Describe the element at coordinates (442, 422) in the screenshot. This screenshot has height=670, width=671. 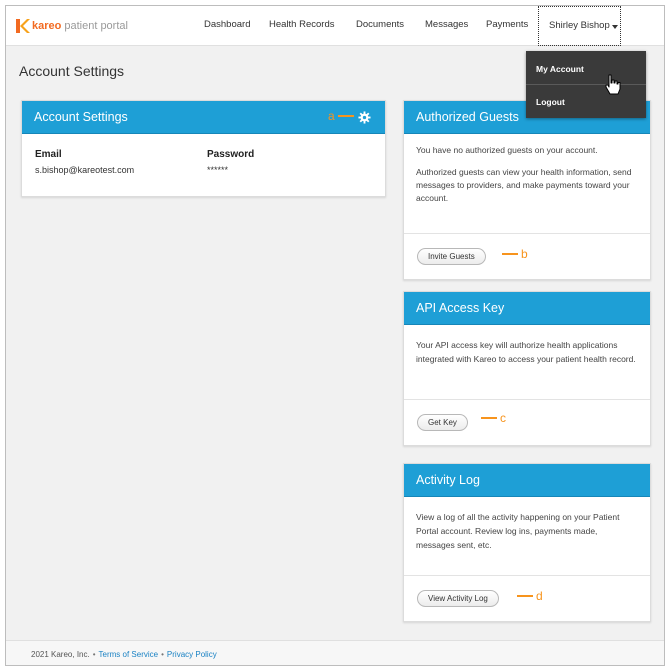
I see `get-key-button: Get Key` at that location.